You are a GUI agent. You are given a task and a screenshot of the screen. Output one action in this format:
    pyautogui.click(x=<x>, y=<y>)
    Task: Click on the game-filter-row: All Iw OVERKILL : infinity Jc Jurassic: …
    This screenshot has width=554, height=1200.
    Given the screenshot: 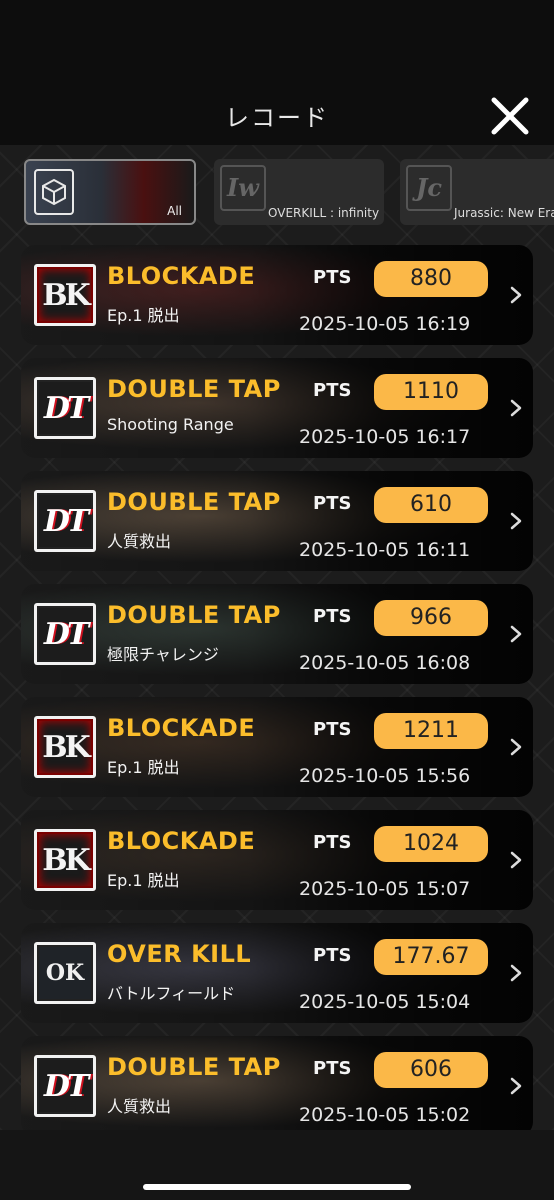 What is the action you would take?
    pyautogui.click(x=289, y=192)
    